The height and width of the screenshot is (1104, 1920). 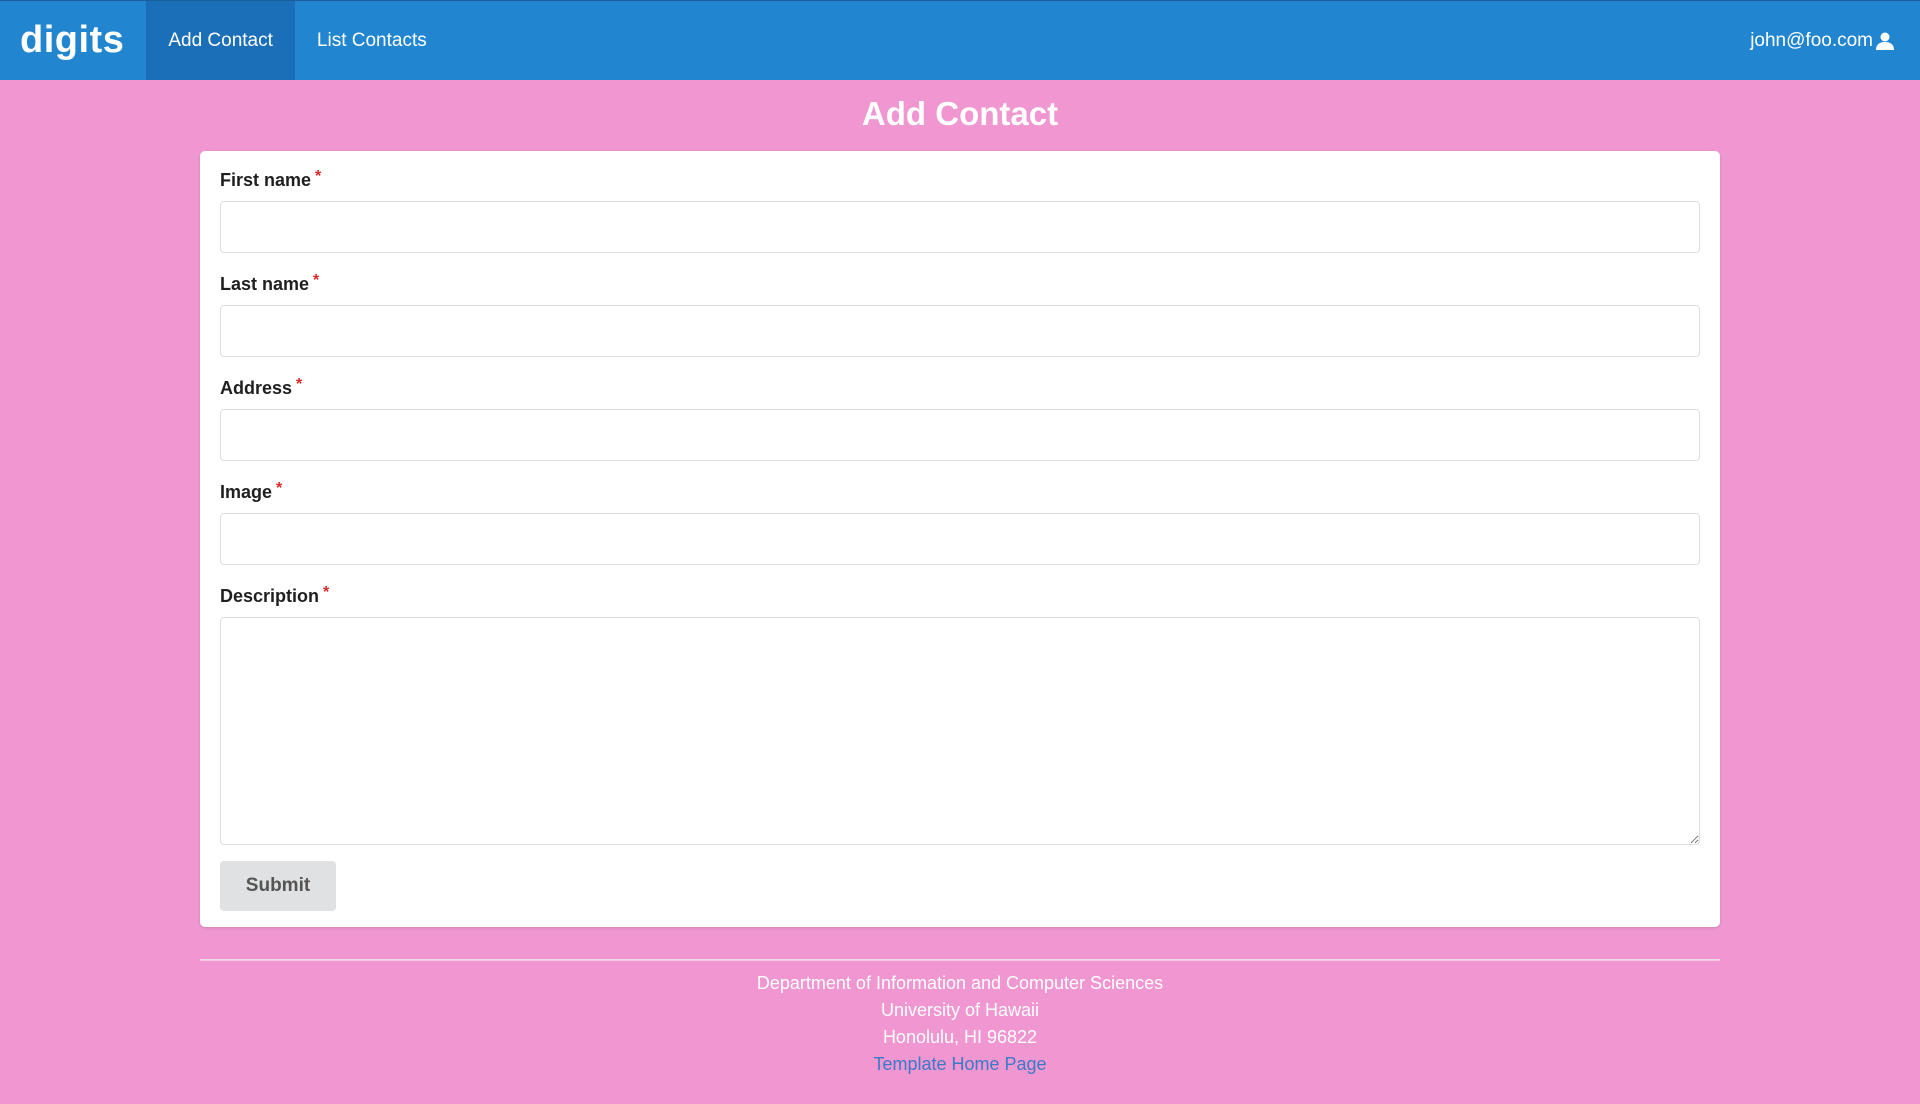 I want to click on user-email: john@foo.com, so click(x=1811, y=40).